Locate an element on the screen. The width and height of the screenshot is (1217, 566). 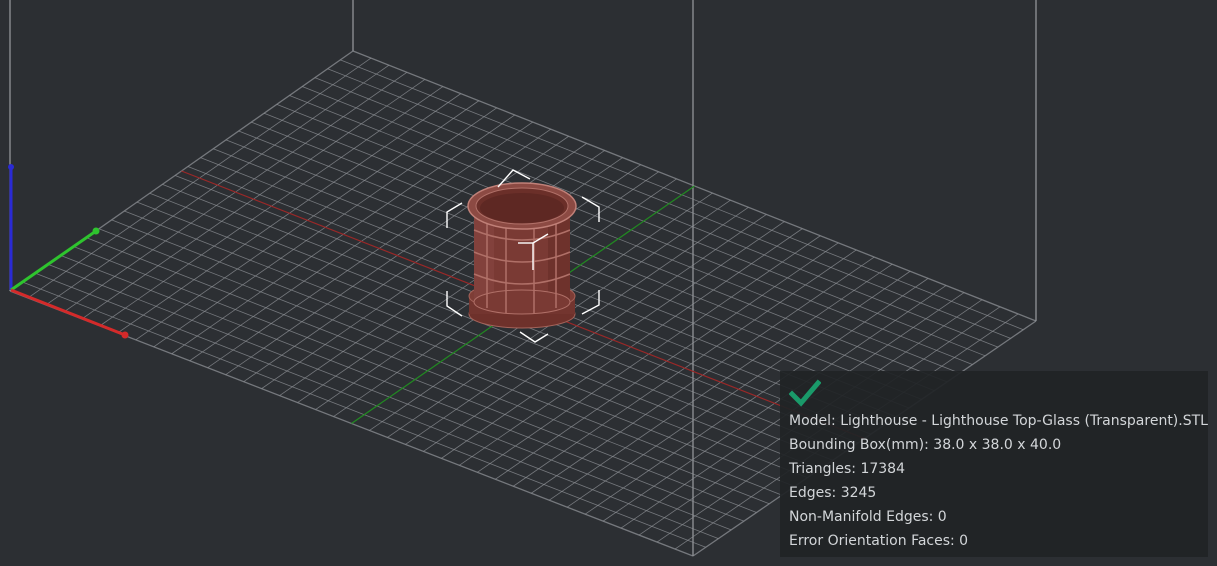
selection-corner is located at coordinates (590, 209).